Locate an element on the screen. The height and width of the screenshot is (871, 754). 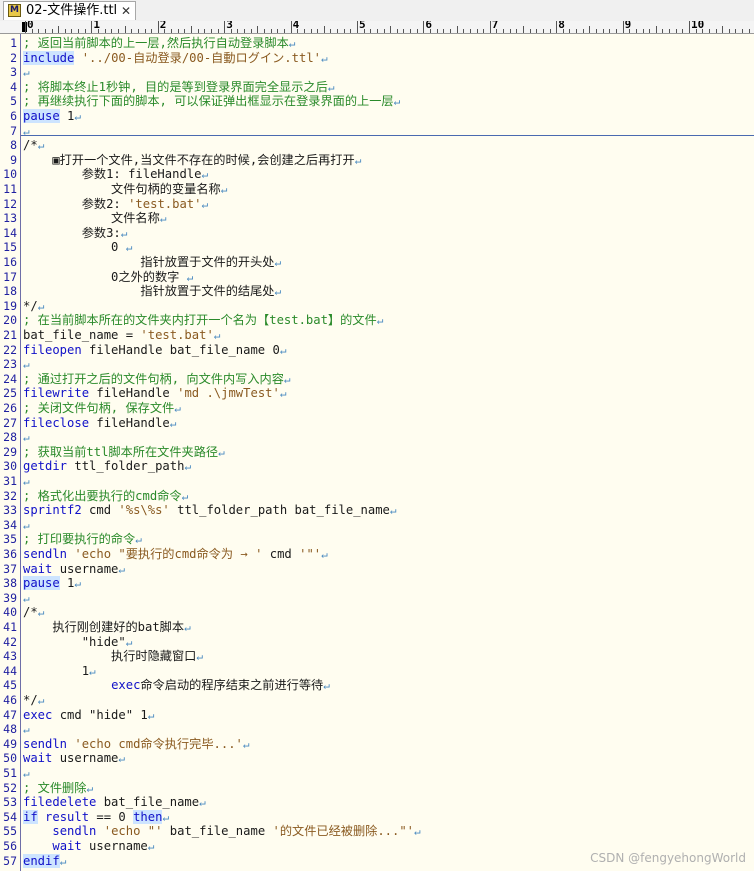
code-line: 25 filewrite fileHandle 'md .\jmwTest'↵ is located at coordinates (377, 393).